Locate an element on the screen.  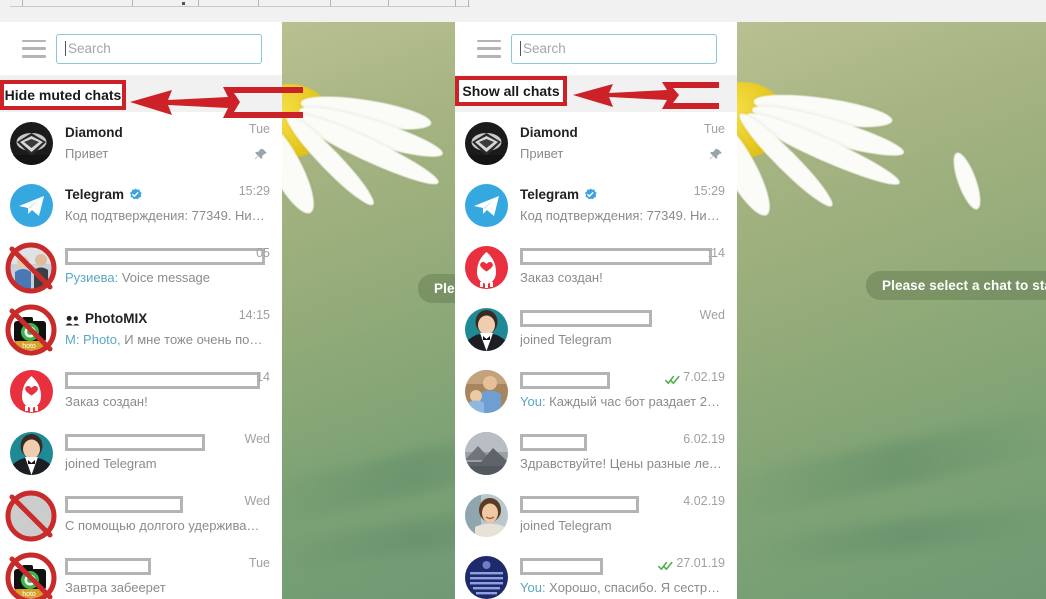
chat-item-title-row: Wed is located at coordinates (167, 442).